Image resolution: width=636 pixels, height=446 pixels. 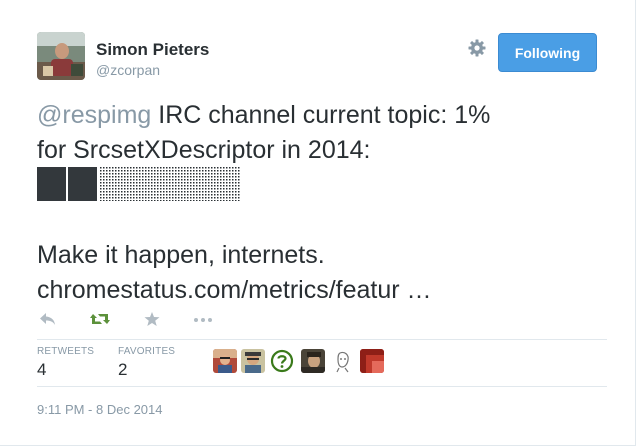 What do you see at coordinates (94, 115) in the screenshot?
I see `mention-link: @respimg` at bounding box center [94, 115].